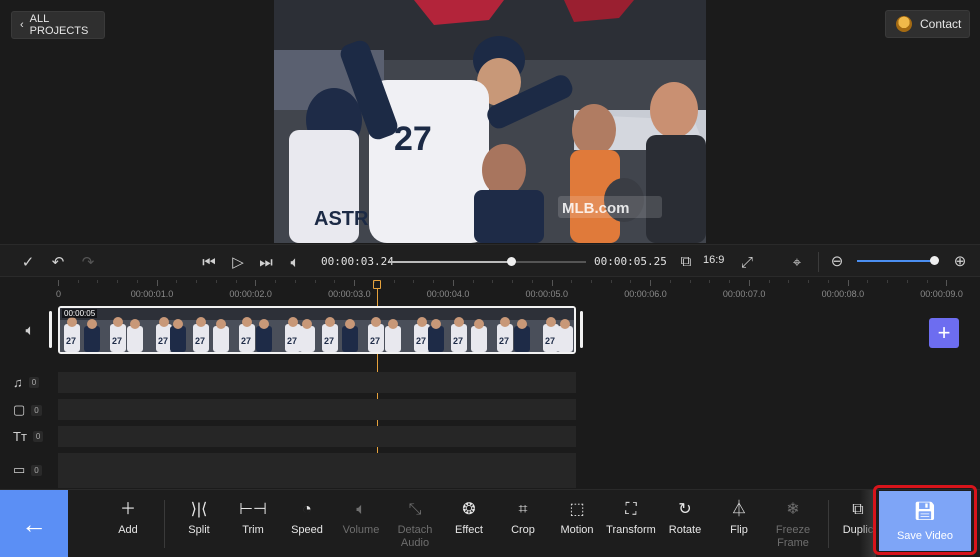 The width and height of the screenshot is (980, 557). What do you see at coordinates (793, 525) in the screenshot?
I see `tool-freeze-frame-button: ❄ Freeze Frame` at bounding box center [793, 525].